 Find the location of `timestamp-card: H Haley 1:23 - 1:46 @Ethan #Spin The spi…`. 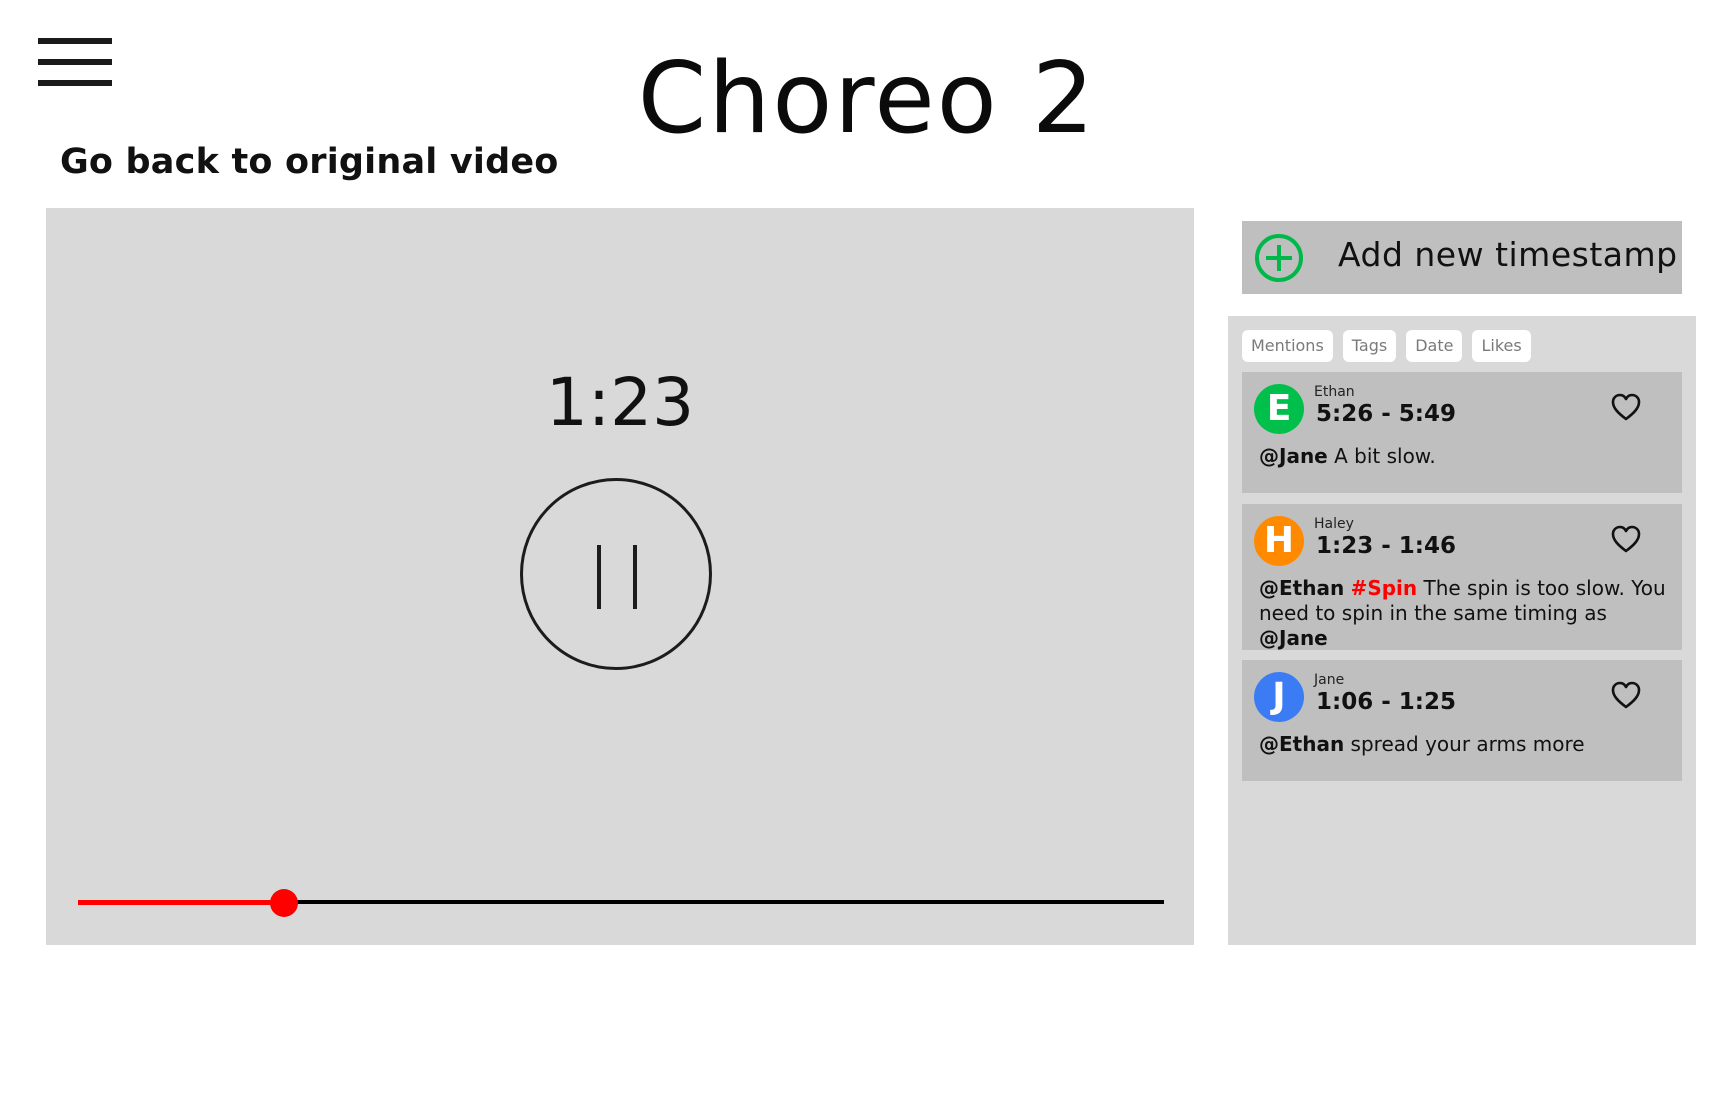

timestamp-card: H Haley 1:23 - 1:46 @Ethan #Spin The spi… is located at coordinates (1462, 577).